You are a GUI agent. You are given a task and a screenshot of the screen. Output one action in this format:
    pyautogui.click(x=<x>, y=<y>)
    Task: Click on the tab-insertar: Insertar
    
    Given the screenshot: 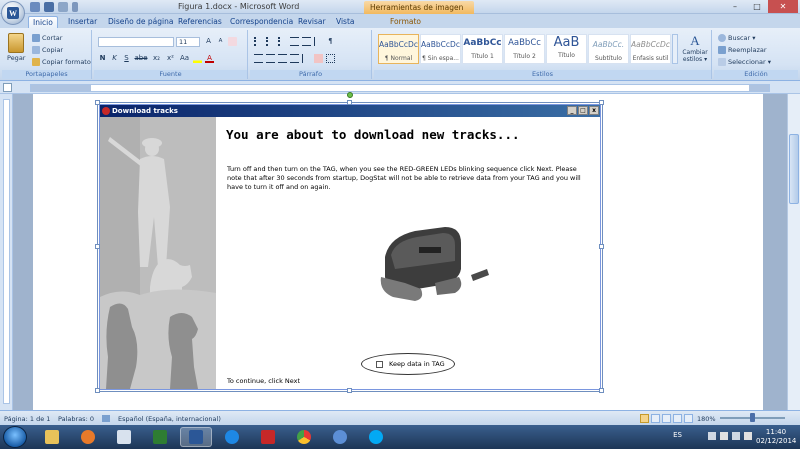 What is the action you would take?
    pyautogui.click(x=82, y=22)
    